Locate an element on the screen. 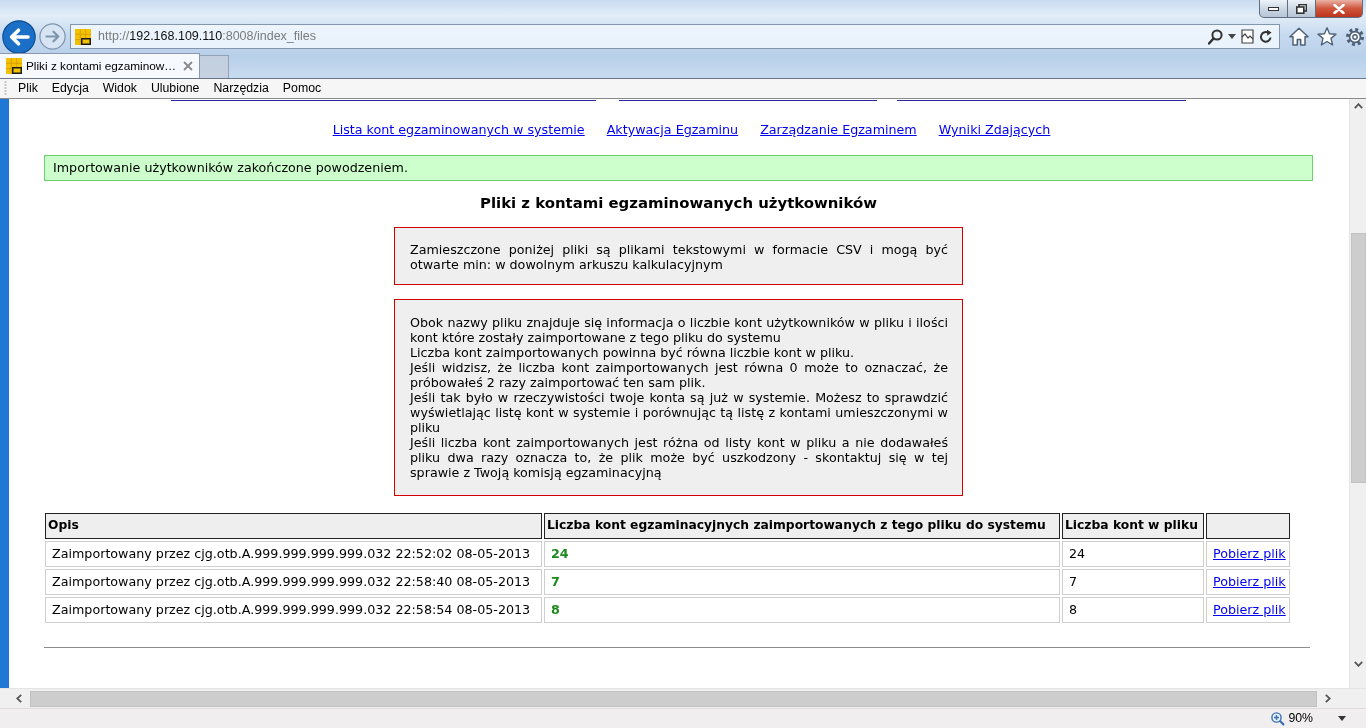  vertical-scrollbar is located at coordinates (1357, 393).